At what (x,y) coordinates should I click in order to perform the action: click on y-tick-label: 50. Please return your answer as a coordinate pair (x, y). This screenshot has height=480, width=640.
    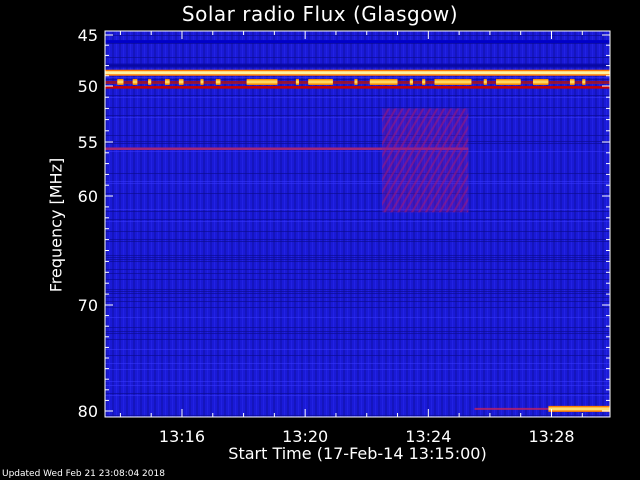
    Looking at the image, I should click on (88, 86).